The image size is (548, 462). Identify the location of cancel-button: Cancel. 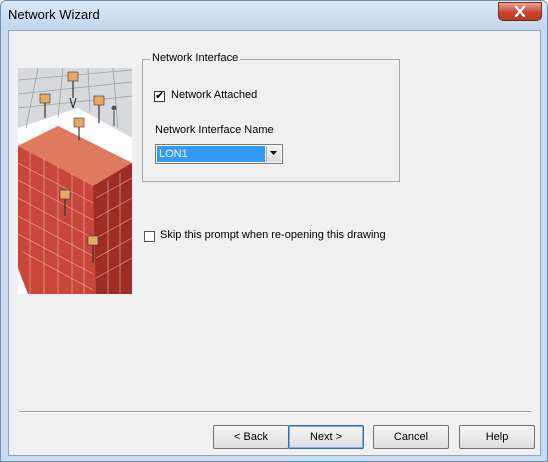
(411, 437).